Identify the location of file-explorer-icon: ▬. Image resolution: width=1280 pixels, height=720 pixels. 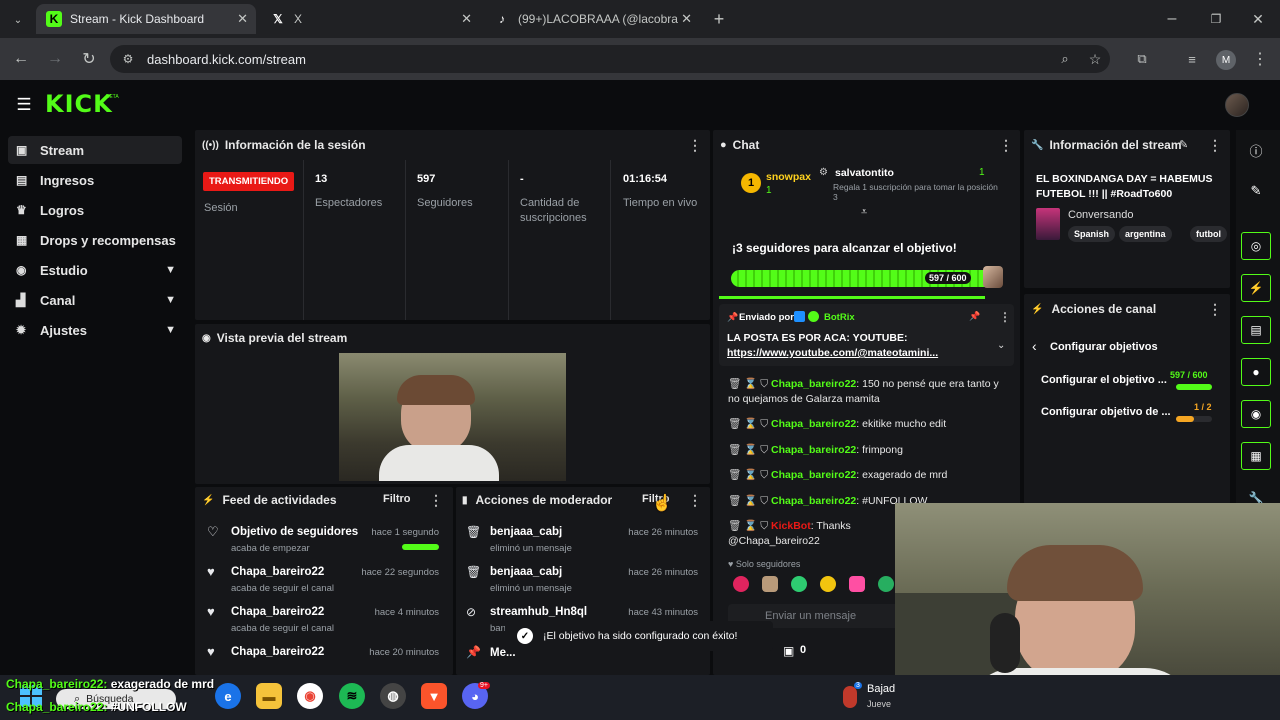
(269, 696).